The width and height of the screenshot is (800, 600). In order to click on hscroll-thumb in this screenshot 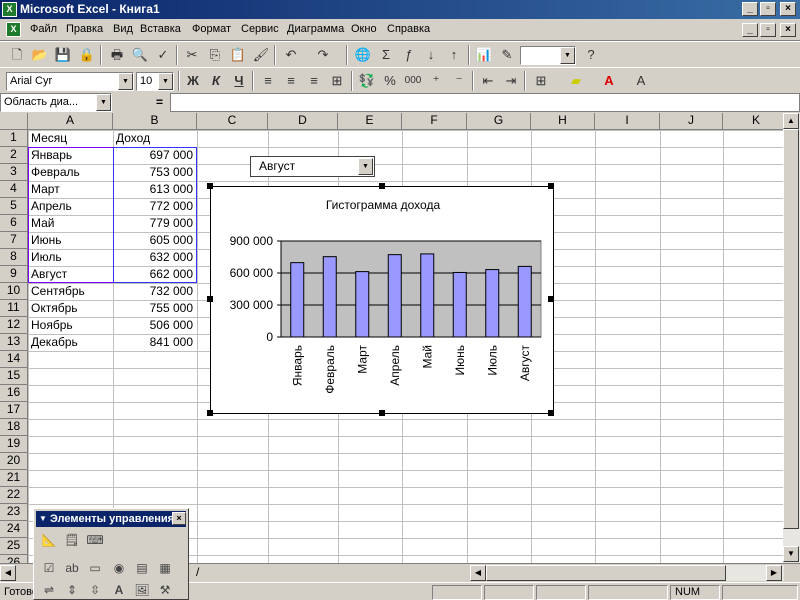, I will do `click(606, 573)`.